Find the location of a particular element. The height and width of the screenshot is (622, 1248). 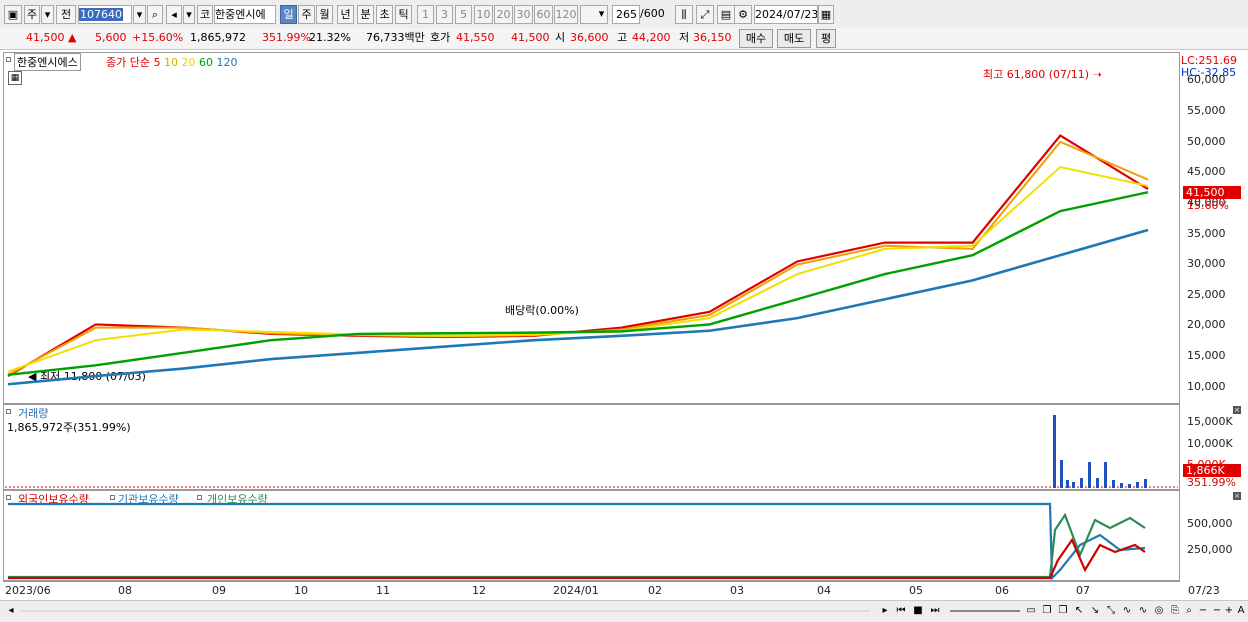

holding-institution-line is located at coordinates (577, 541).